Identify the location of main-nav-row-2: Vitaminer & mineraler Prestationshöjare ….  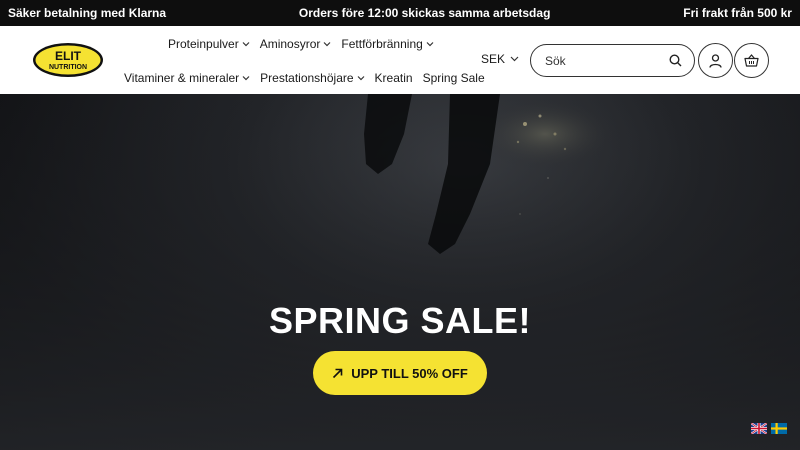
(309, 78).